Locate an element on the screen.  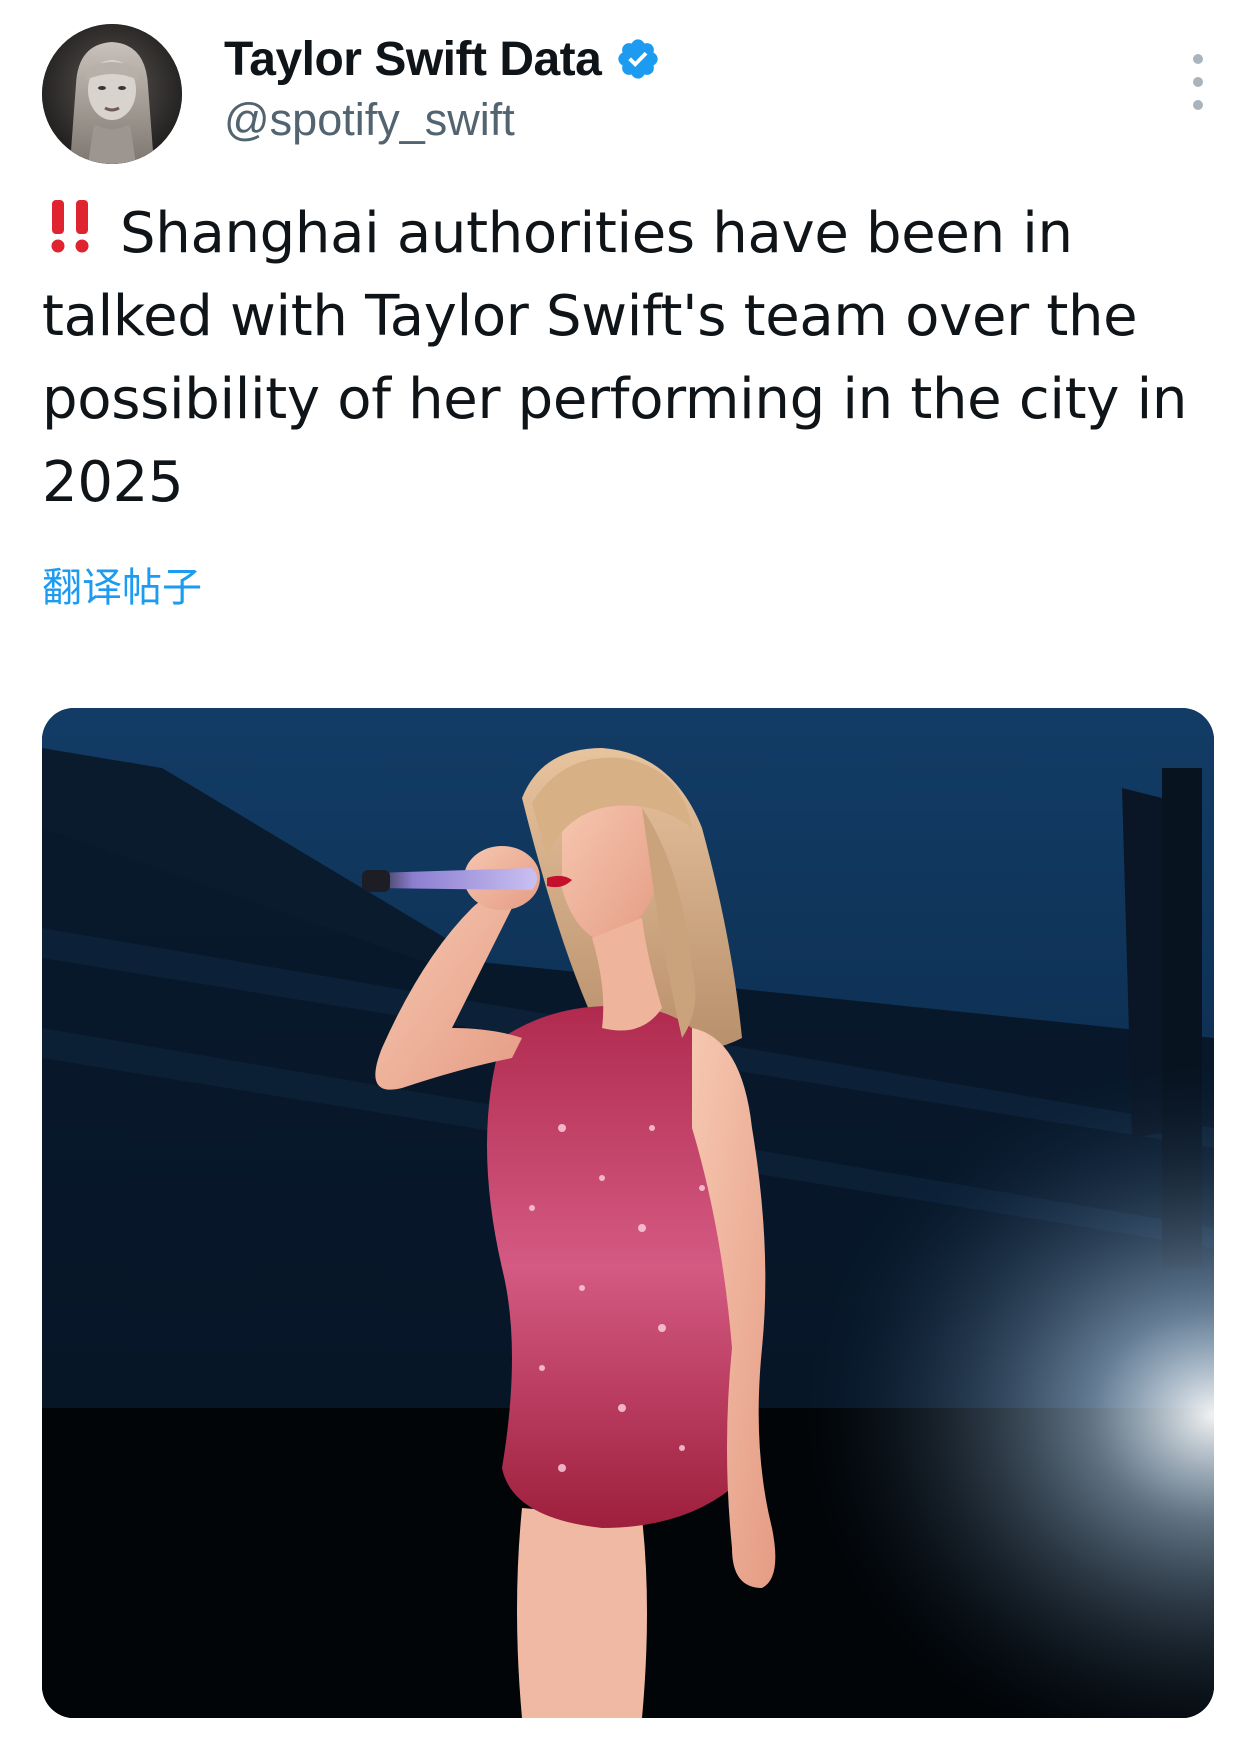
display-name-row: Taylor Swift Data is located at coordinates (442, 59).